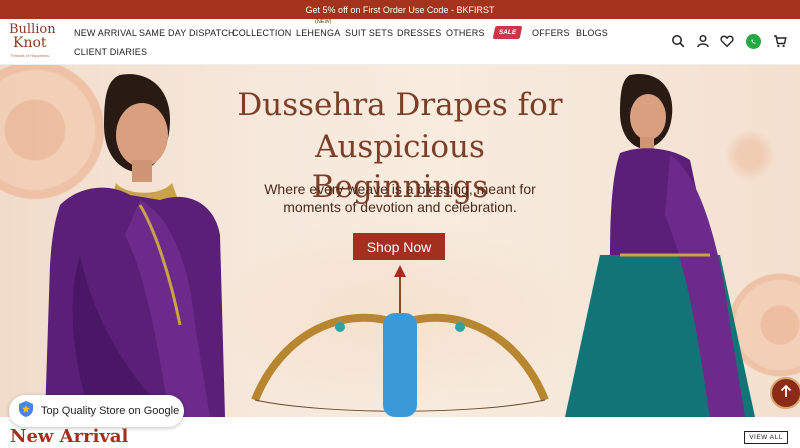  What do you see at coordinates (110, 411) in the screenshot?
I see `google-badge-text: Top Quality Store on Google` at bounding box center [110, 411].